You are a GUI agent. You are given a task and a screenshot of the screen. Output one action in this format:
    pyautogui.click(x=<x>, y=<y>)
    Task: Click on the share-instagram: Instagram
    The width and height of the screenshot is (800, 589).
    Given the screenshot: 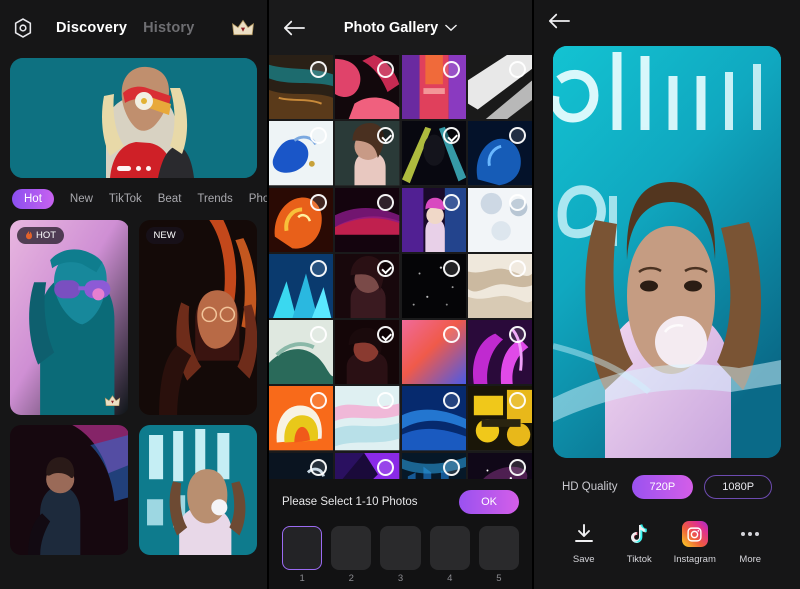 What is the action you would take?
    pyautogui.click(x=695, y=543)
    